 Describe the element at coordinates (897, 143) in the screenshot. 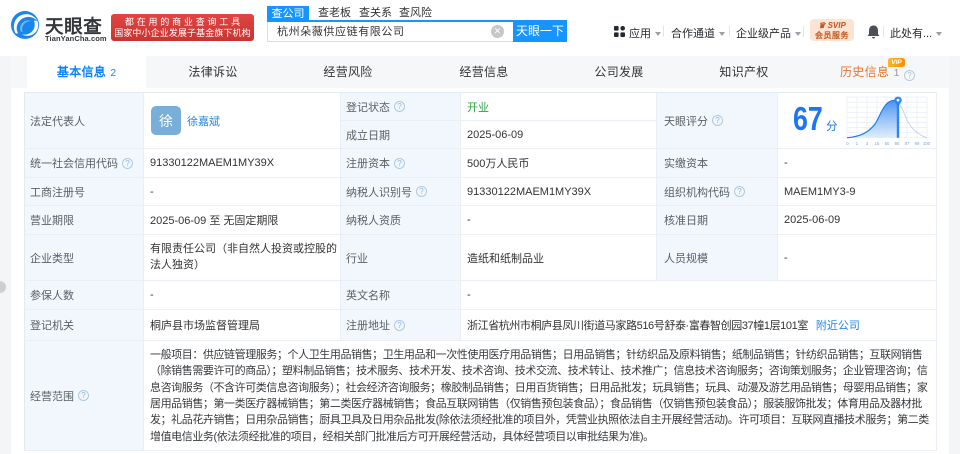

I see `svg-text: 85` at that location.